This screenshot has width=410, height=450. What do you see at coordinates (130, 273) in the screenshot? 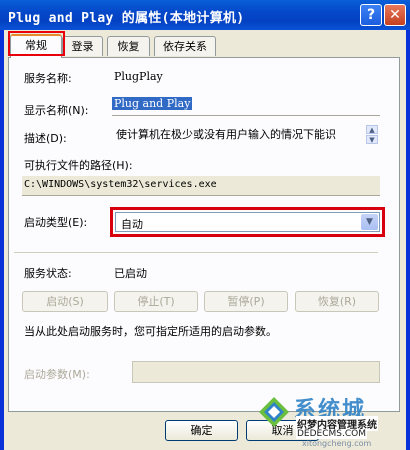
I see `status-value: 已启动` at bounding box center [130, 273].